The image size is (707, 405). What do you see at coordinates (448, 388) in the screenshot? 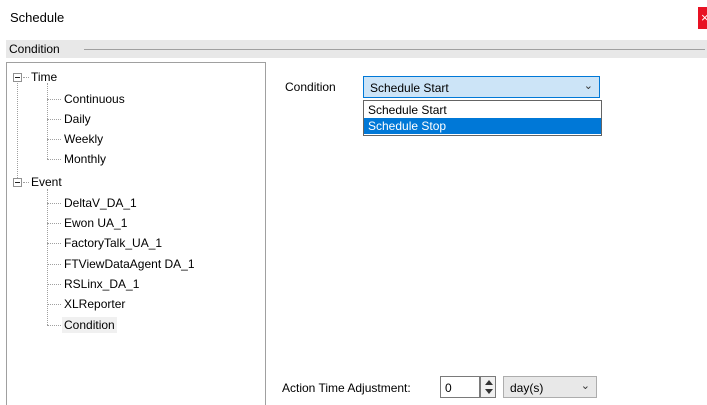
I see `action-time-value: 0` at bounding box center [448, 388].